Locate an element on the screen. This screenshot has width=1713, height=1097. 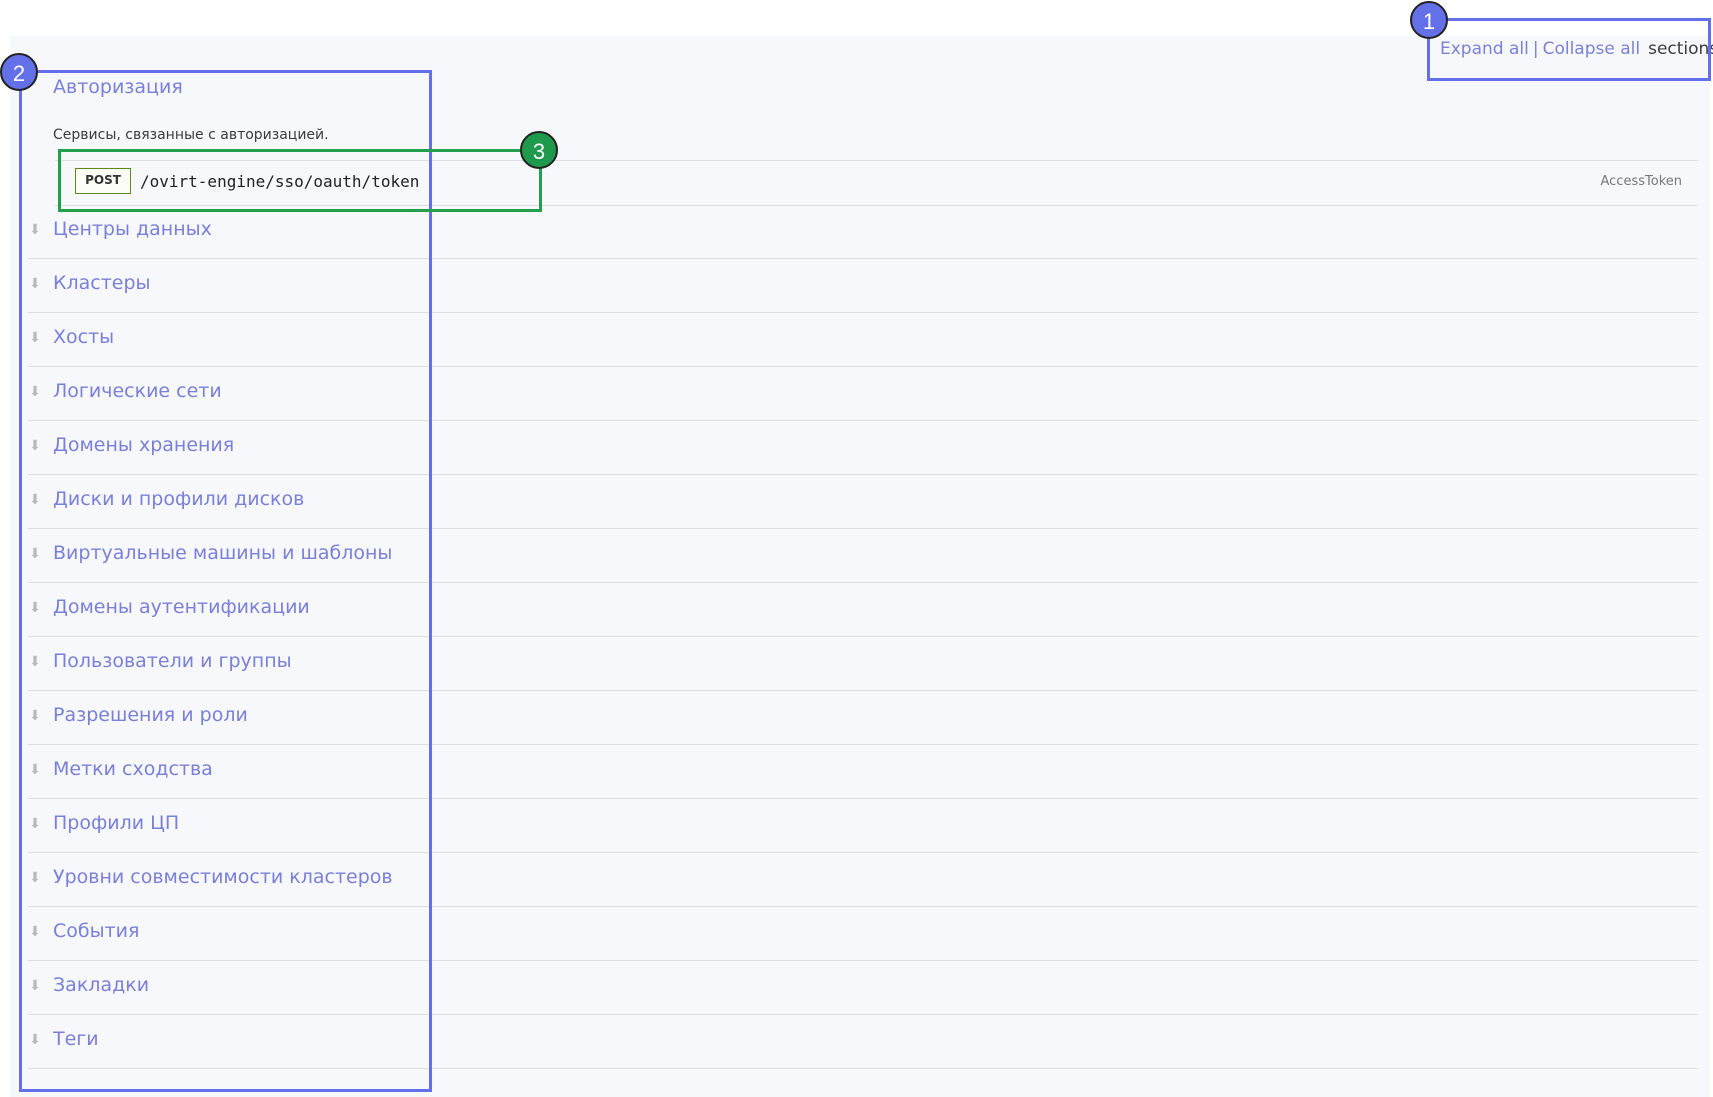
section-row: ⬇ Кластеры is located at coordinates (863, 286).